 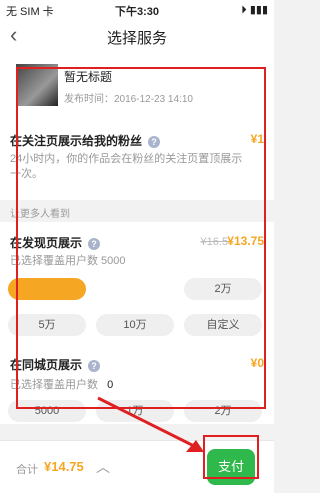 I want to click on nav-bar: ‹ 选择服务, so click(x=137, y=36).